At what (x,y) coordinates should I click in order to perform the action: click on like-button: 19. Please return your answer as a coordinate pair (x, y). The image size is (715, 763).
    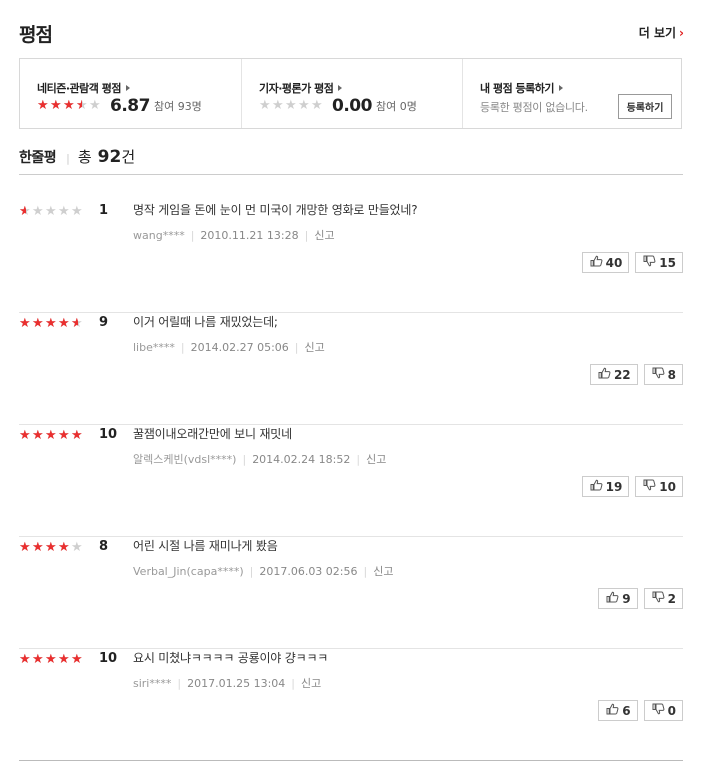
    Looking at the image, I should click on (605, 486).